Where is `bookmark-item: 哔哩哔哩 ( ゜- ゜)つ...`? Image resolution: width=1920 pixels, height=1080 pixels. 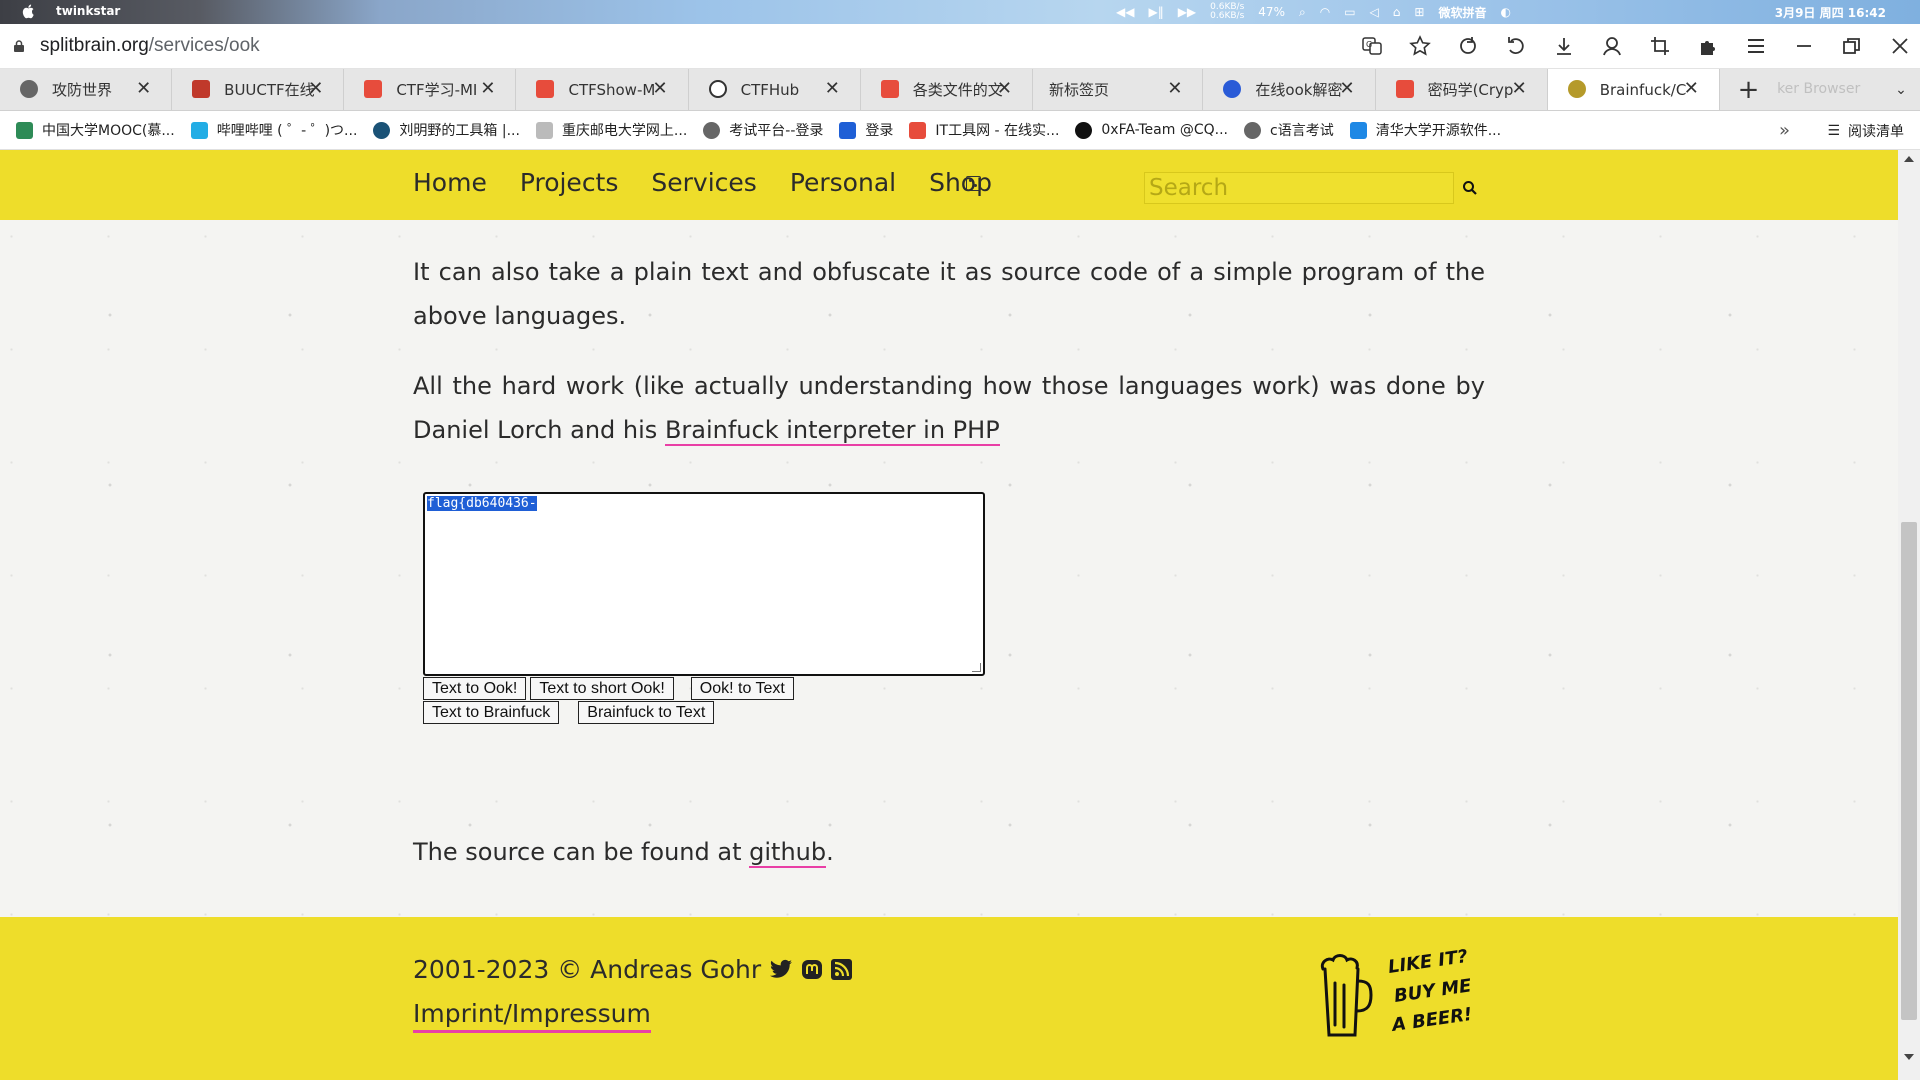 bookmark-item: 哔哩哔哩 ( ゜- ゜)つ... is located at coordinates (273, 130).